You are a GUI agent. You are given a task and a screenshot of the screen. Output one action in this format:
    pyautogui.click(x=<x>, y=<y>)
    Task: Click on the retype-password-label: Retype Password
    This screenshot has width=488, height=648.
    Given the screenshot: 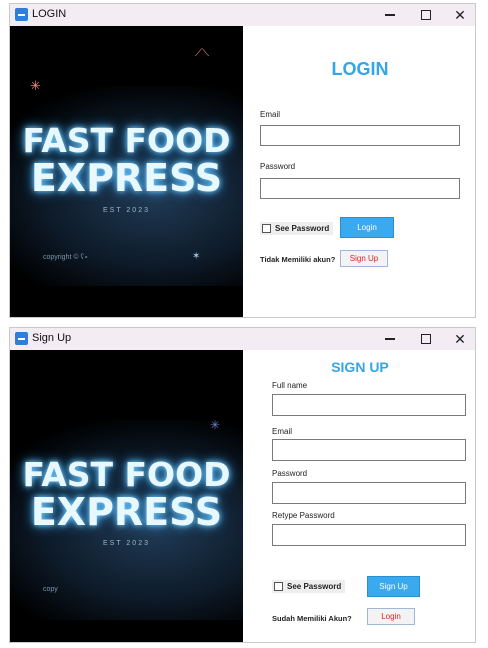 What is the action you would take?
    pyautogui.click(x=303, y=515)
    